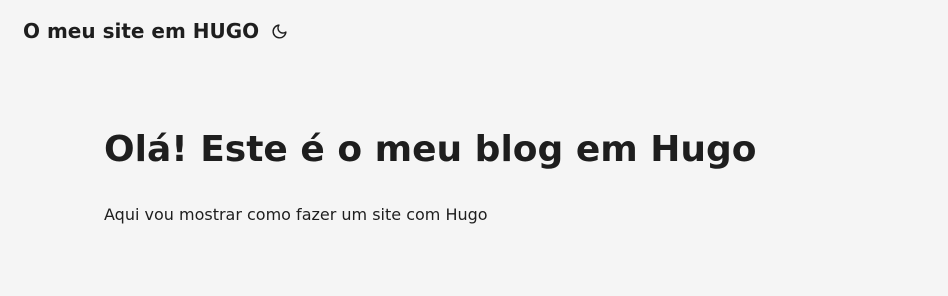  I want to click on site-title-link: O meu site em HUGO, so click(141, 31).